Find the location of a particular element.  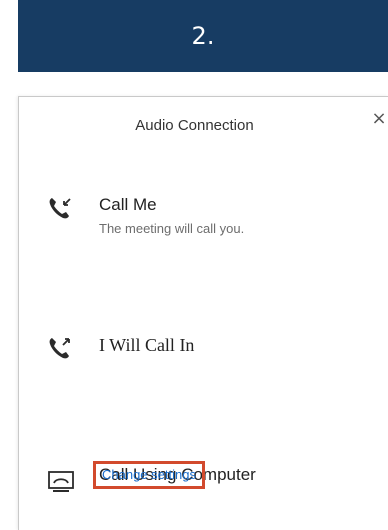

computer-icon is located at coordinates (61, 481).